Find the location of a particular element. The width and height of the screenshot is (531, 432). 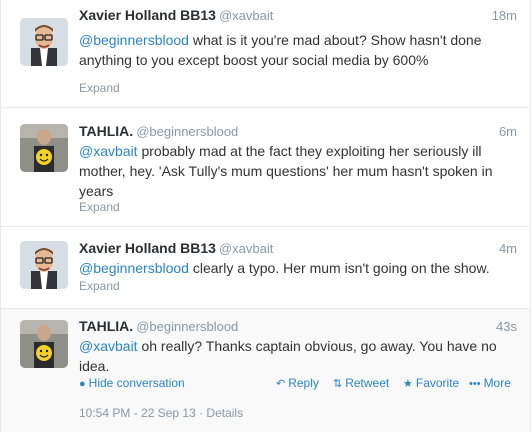

more-label: More is located at coordinates (497, 383).